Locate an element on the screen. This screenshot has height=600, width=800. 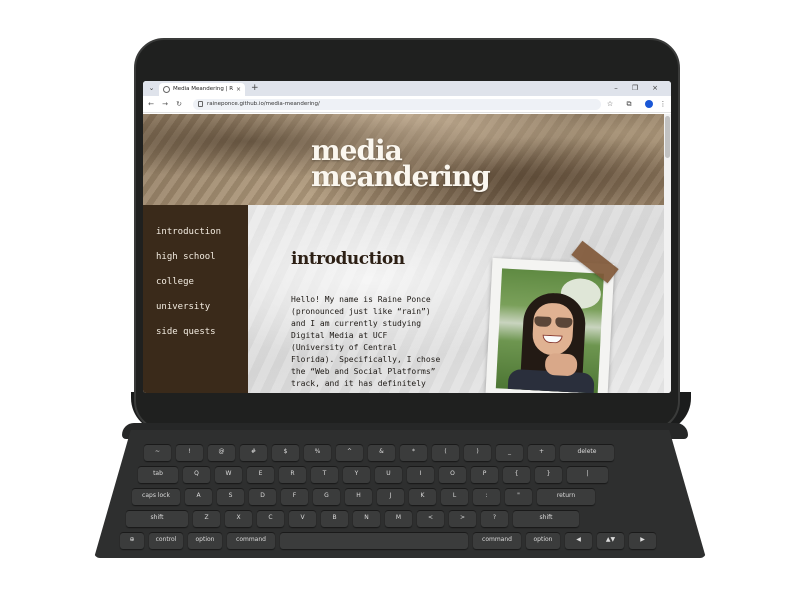
key-}: } is located at coordinates (548, 474).